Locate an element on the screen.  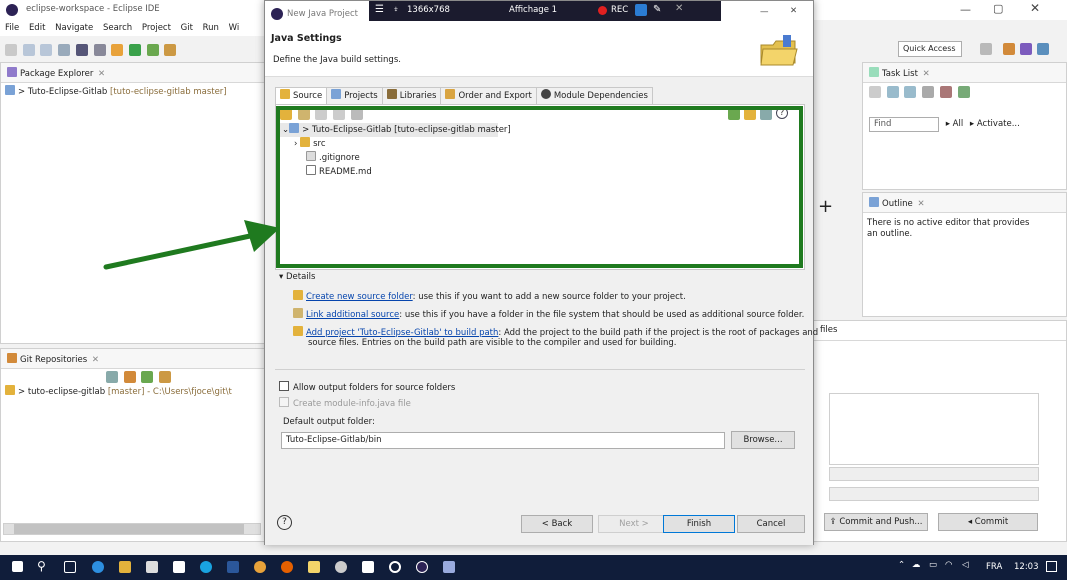
git-perspective-icon is located at coordinates (1009, 49).